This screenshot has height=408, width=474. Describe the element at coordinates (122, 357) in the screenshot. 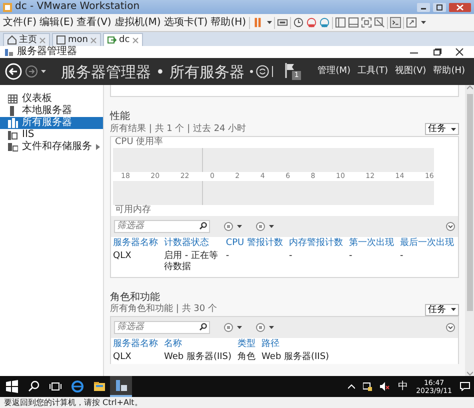

I see `table-cell-text: QLX` at that location.